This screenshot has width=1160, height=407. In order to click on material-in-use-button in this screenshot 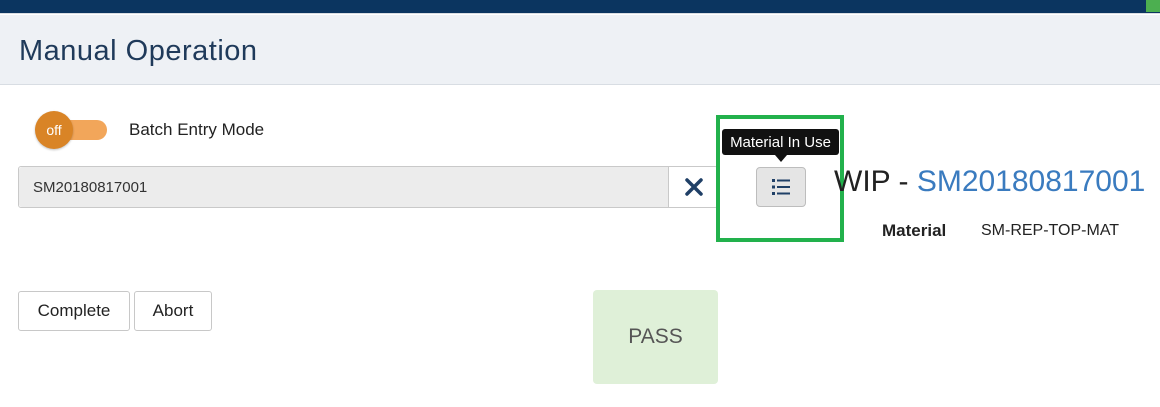, I will do `click(781, 187)`.